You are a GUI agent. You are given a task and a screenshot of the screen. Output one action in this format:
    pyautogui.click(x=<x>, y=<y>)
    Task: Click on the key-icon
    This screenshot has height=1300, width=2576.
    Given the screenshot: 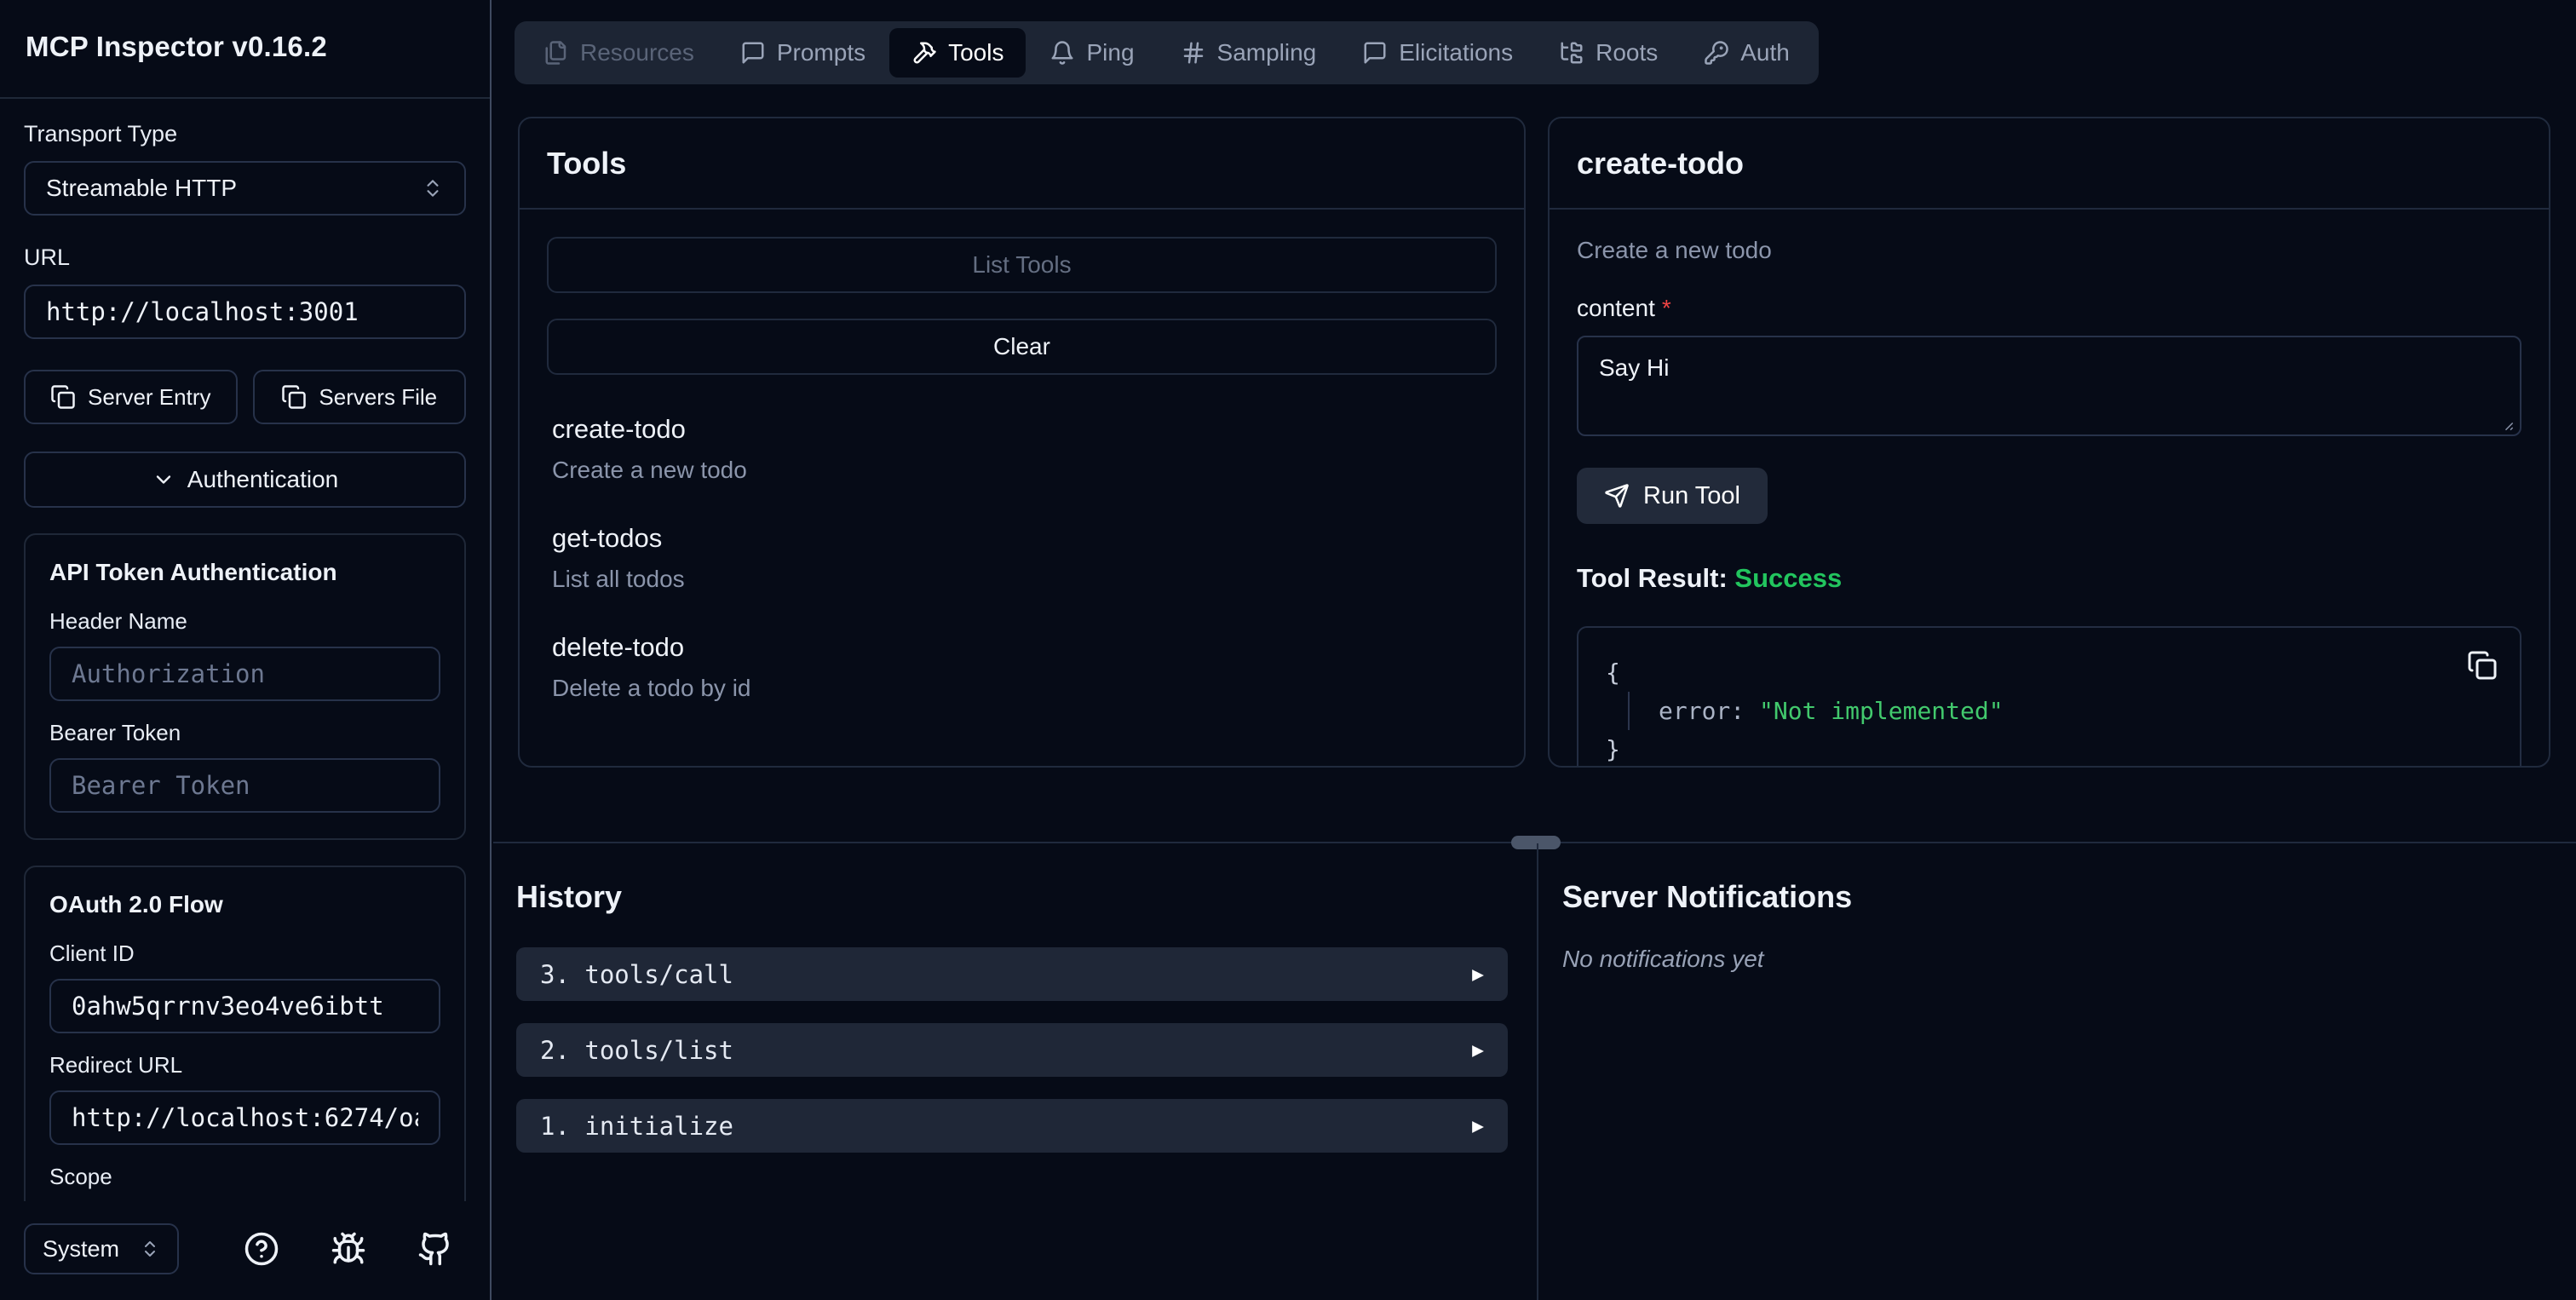 What is the action you would take?
    pyautogui.click(x=1717, y=53)
    